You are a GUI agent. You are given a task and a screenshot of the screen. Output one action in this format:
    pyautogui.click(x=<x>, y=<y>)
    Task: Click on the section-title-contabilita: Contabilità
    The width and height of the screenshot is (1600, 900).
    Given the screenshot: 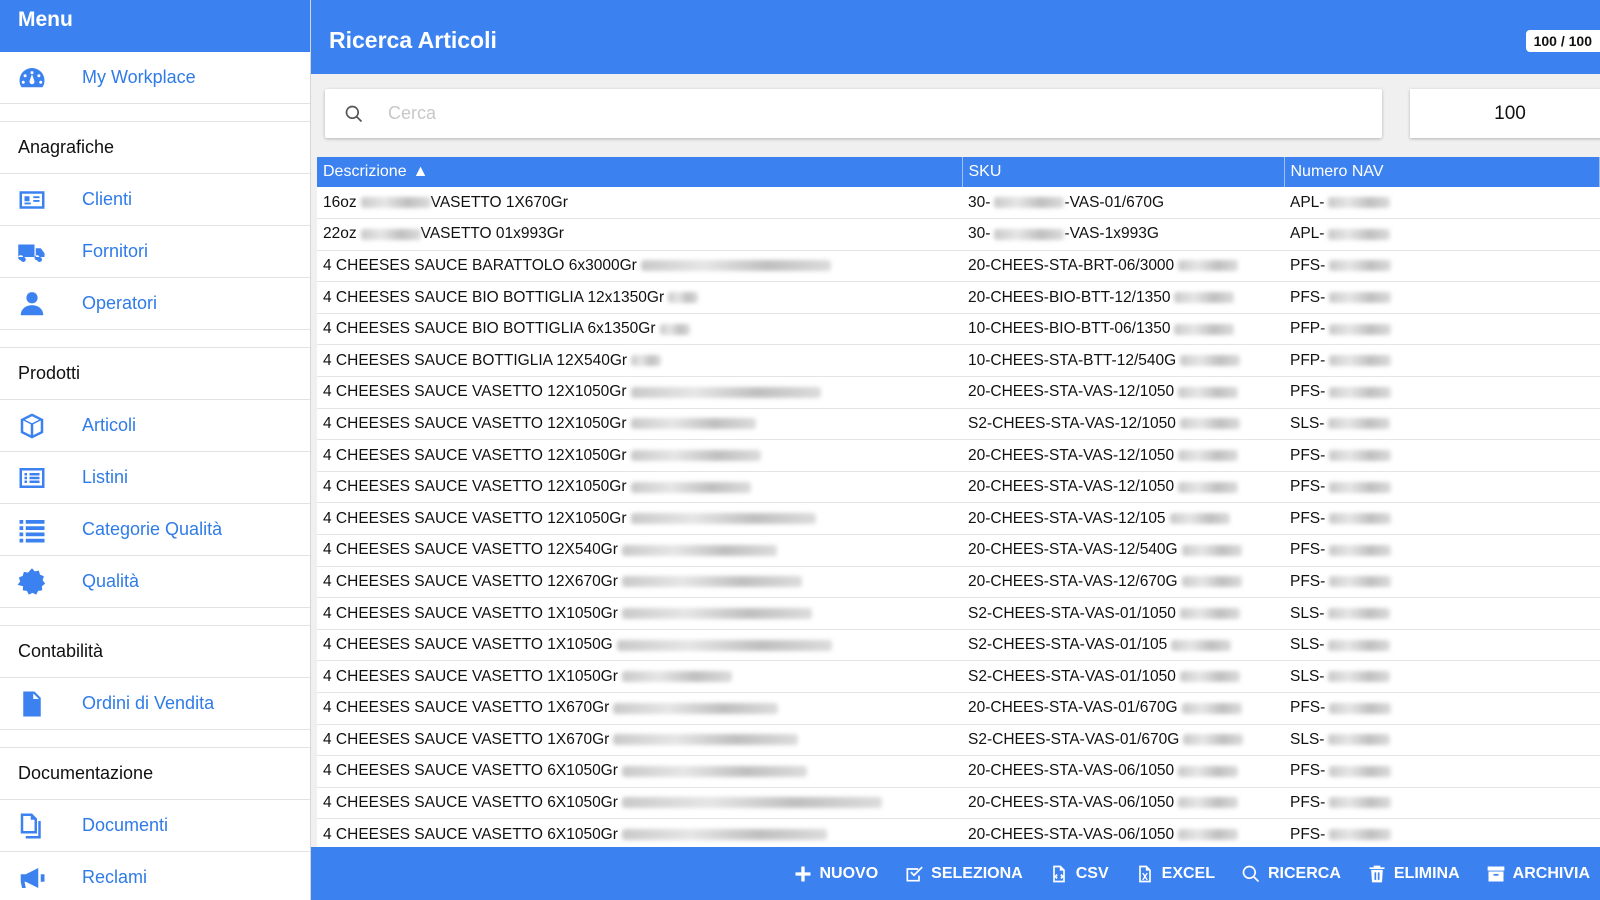 What is the action you would take?
    pyautogui.click(x=155, y=652)
    